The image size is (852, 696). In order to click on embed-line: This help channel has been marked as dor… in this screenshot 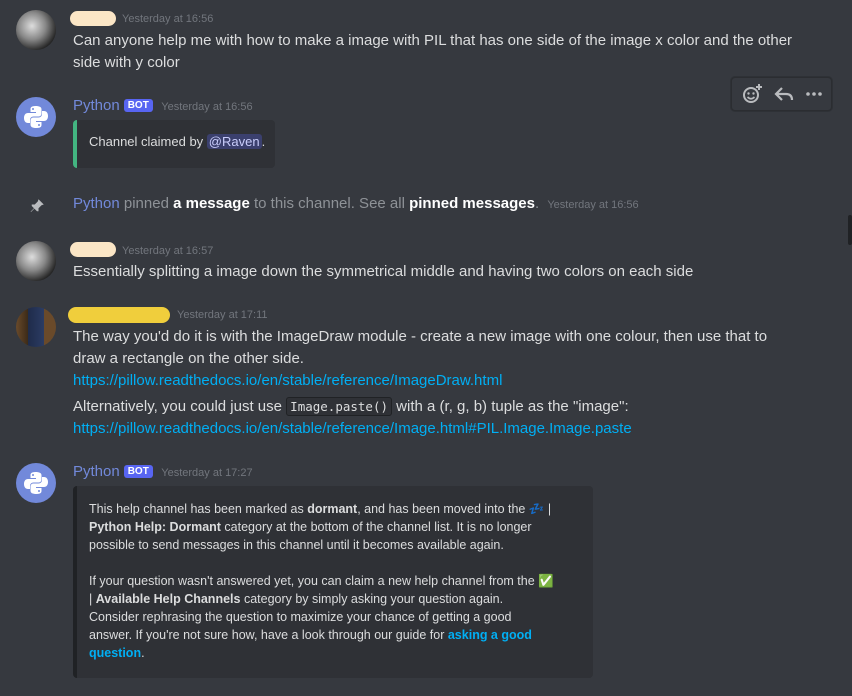, I will do `click(321, 509)`.